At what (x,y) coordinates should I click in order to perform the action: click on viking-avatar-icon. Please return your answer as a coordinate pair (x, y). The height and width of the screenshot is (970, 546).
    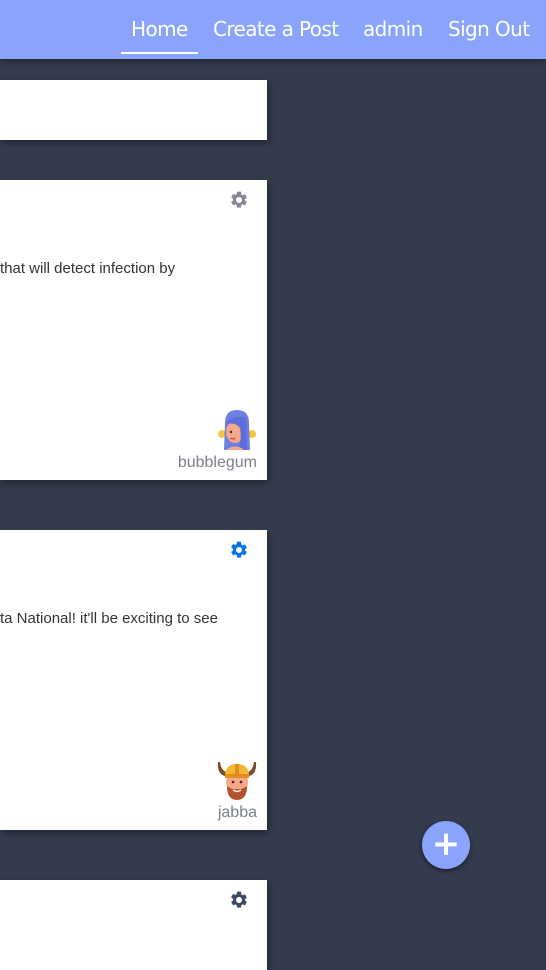
    Looking at the image, I should click on (237, 781).